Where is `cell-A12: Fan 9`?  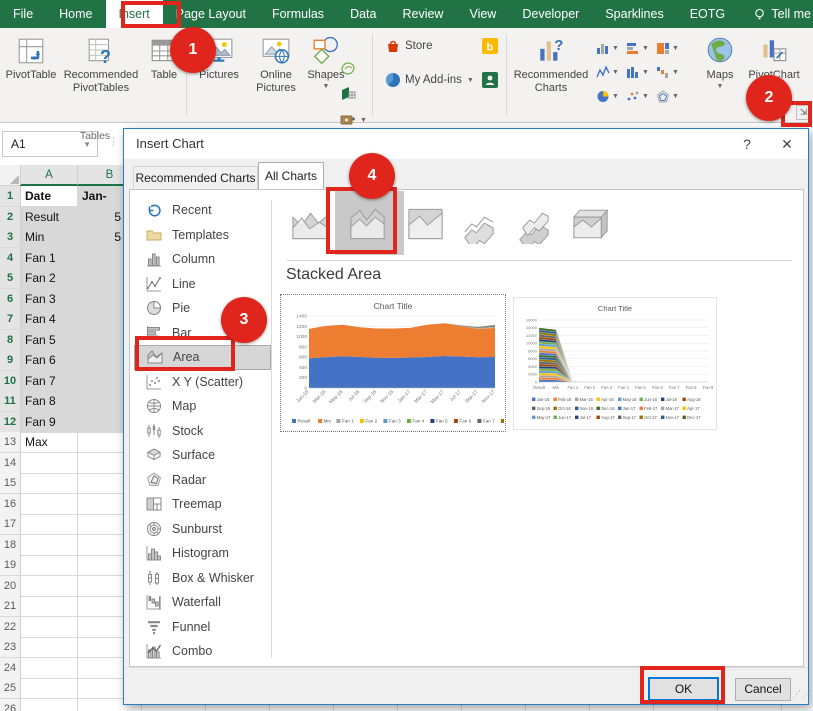 cell-A12: Fan 9 is located at coordinates (49, 422).